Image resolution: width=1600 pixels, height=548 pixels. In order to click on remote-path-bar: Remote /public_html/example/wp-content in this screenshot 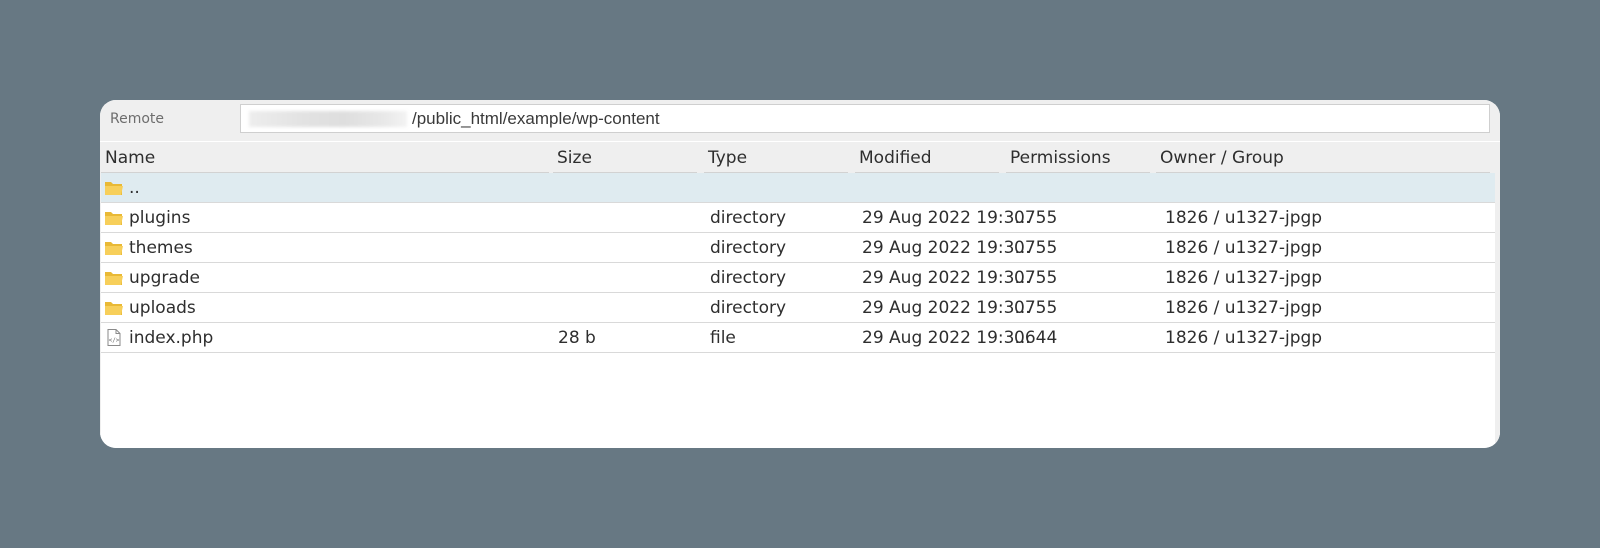, I will do `click(800, 120)`.